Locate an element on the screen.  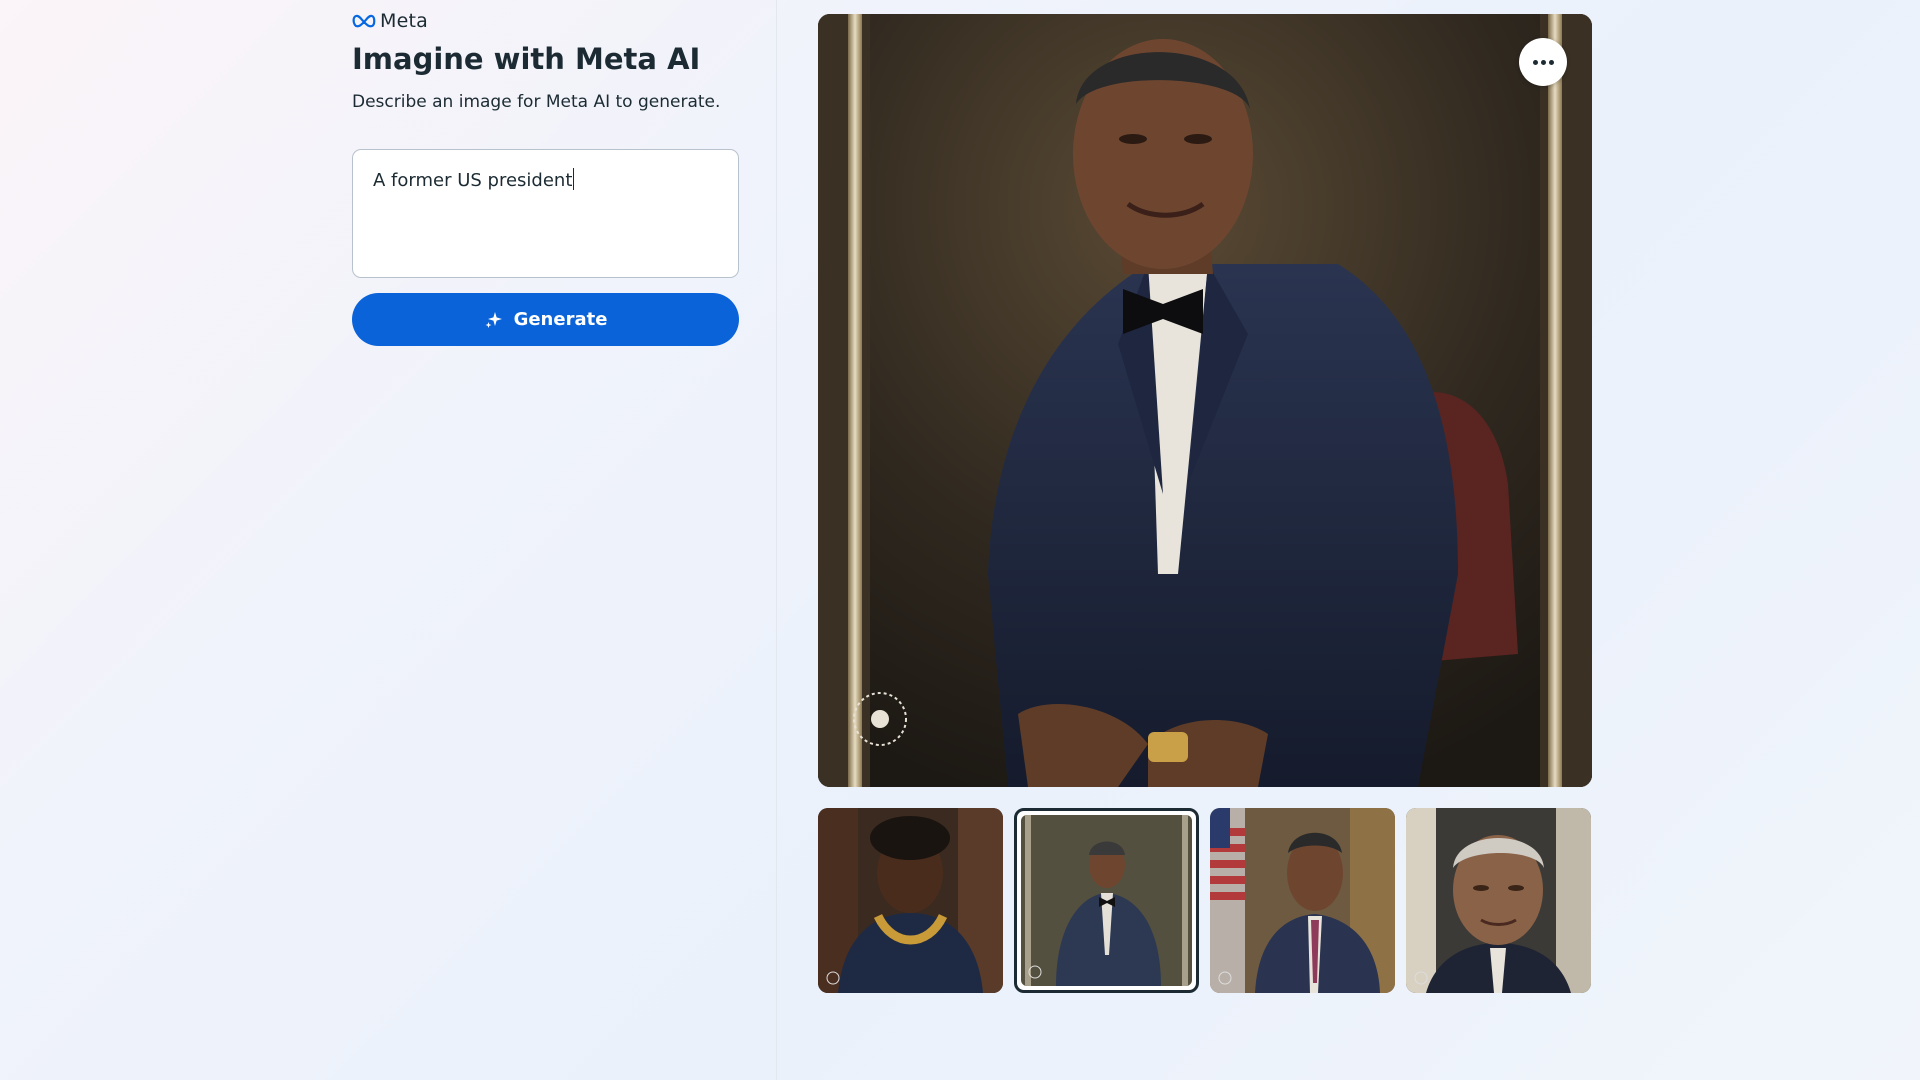
prompt-text: A former US president is located at coordinates (473, 180).